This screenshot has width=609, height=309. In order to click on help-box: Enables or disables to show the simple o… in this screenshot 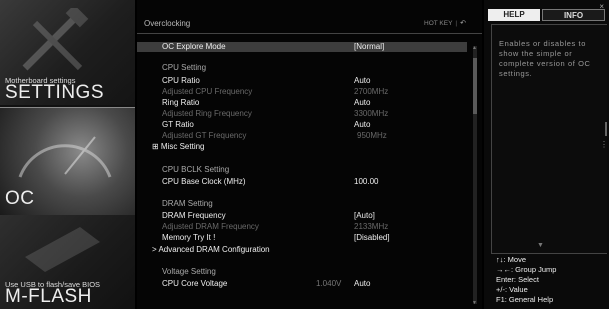, I will do `click(549, 139)`.